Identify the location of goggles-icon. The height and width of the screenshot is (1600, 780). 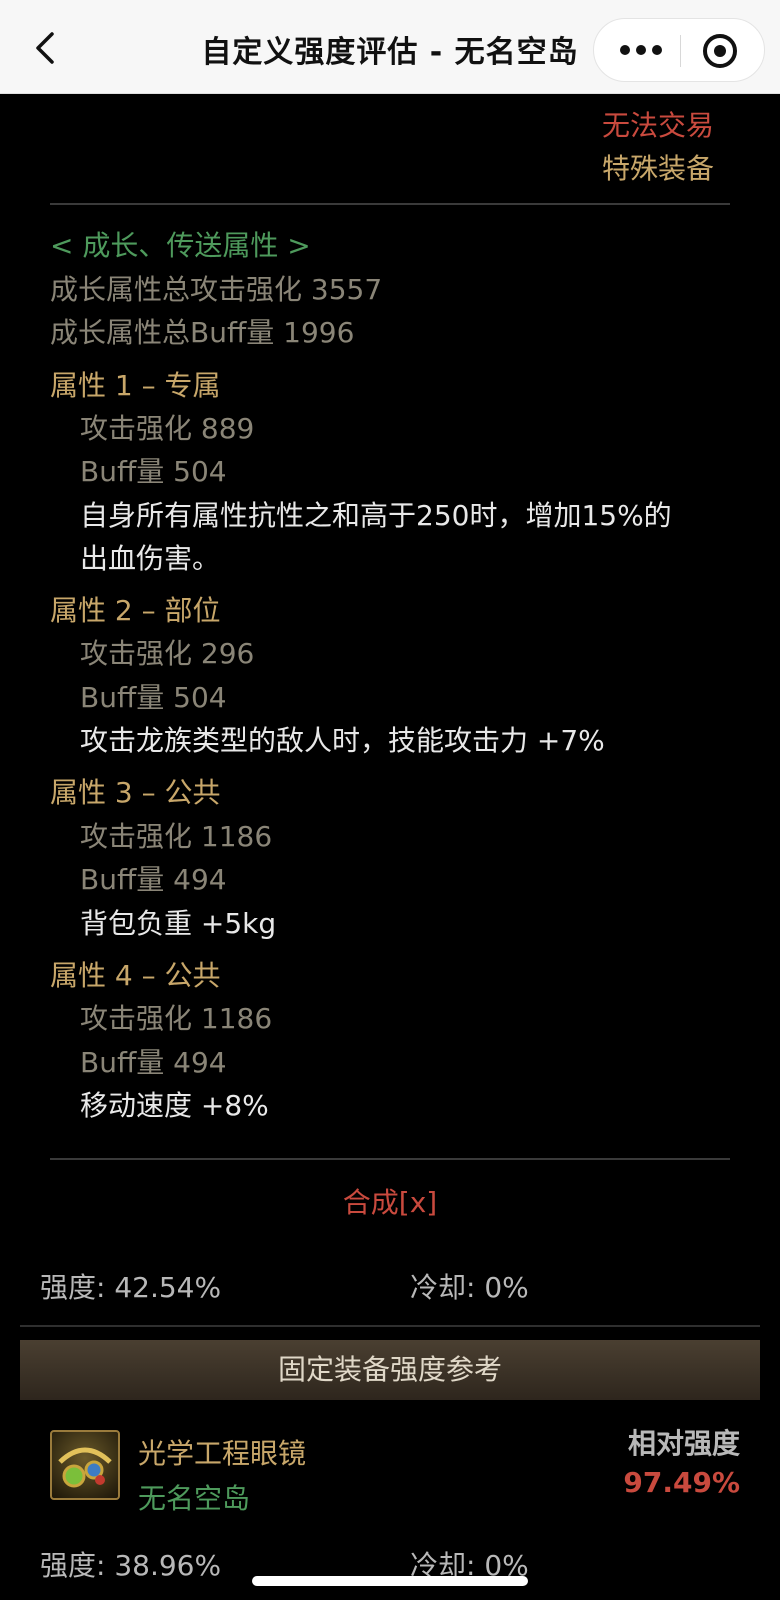
(85, 1465).